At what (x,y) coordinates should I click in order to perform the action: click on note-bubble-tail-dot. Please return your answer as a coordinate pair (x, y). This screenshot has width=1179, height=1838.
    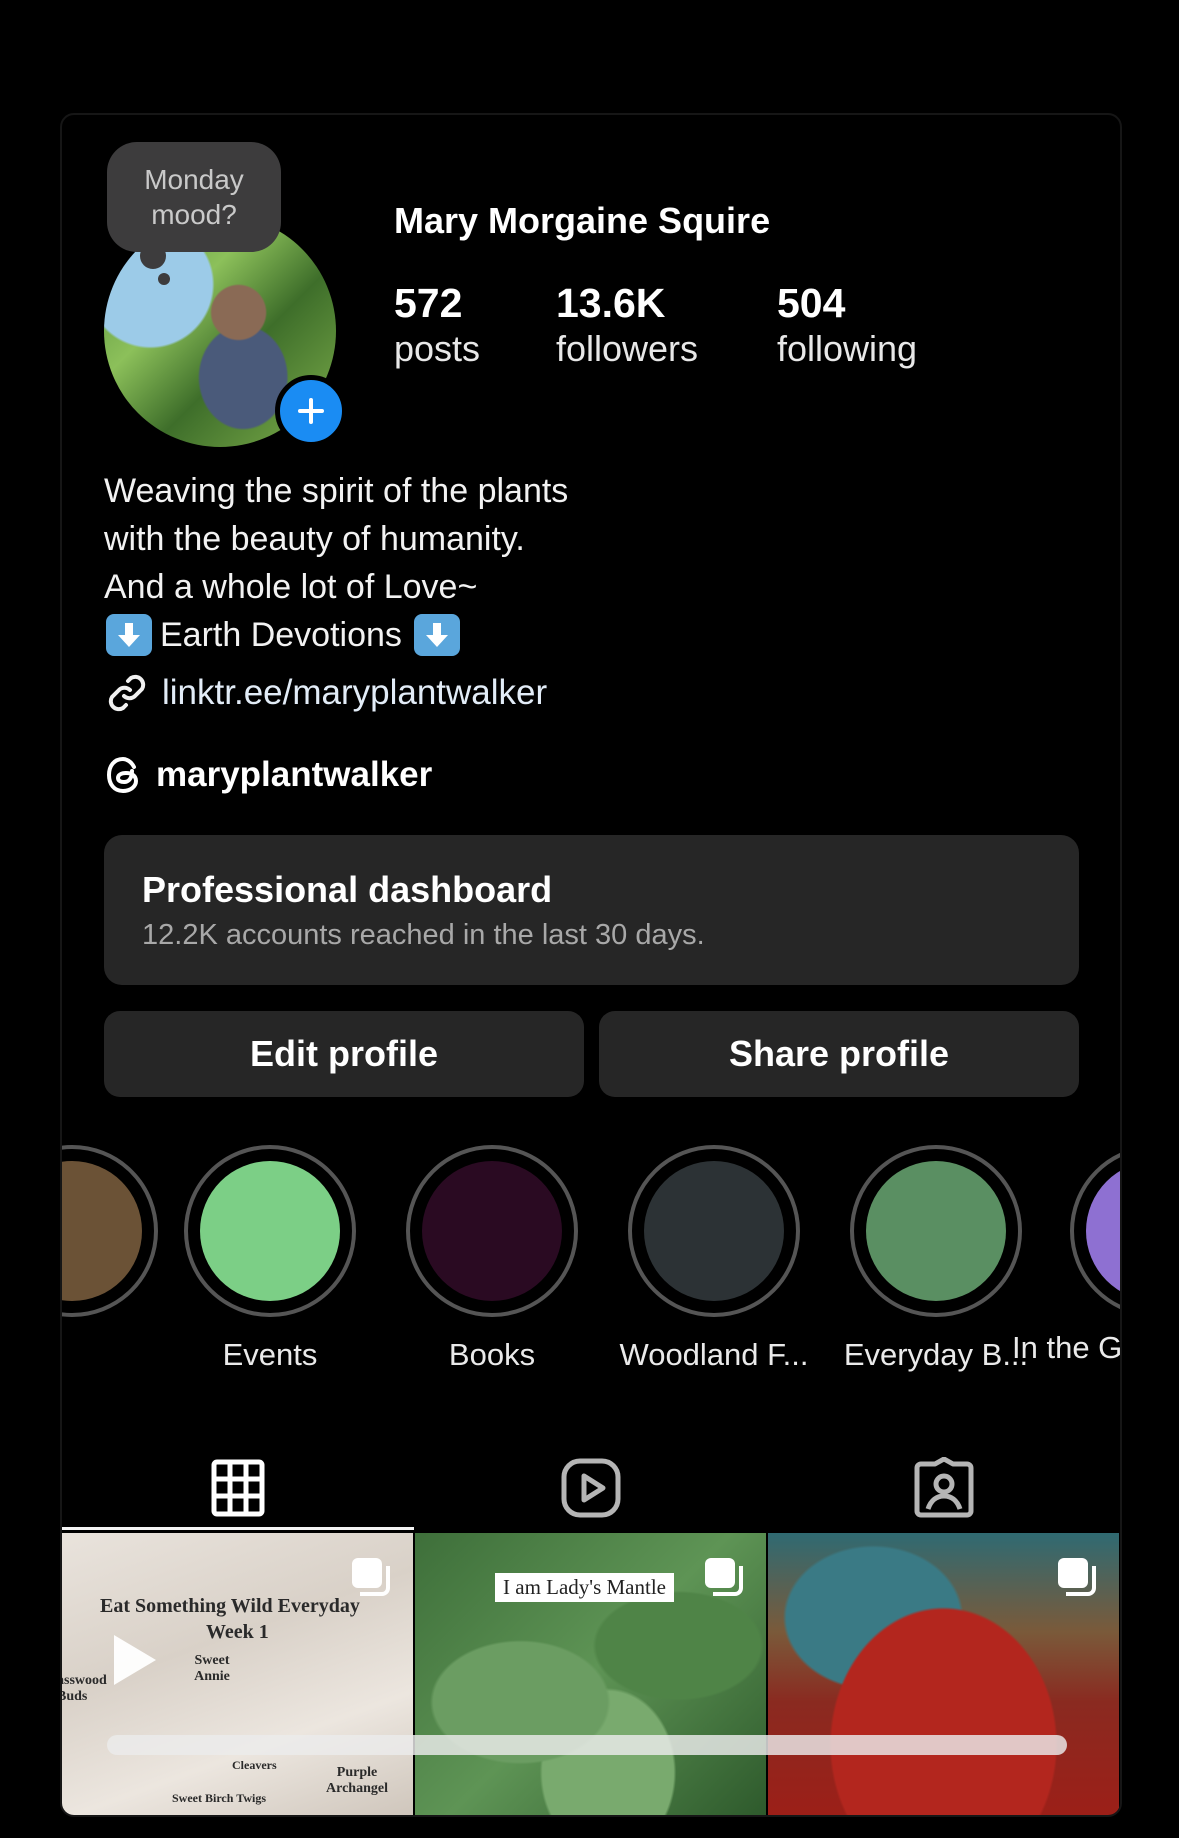
    Looking at the image, I should click on (164, 279).